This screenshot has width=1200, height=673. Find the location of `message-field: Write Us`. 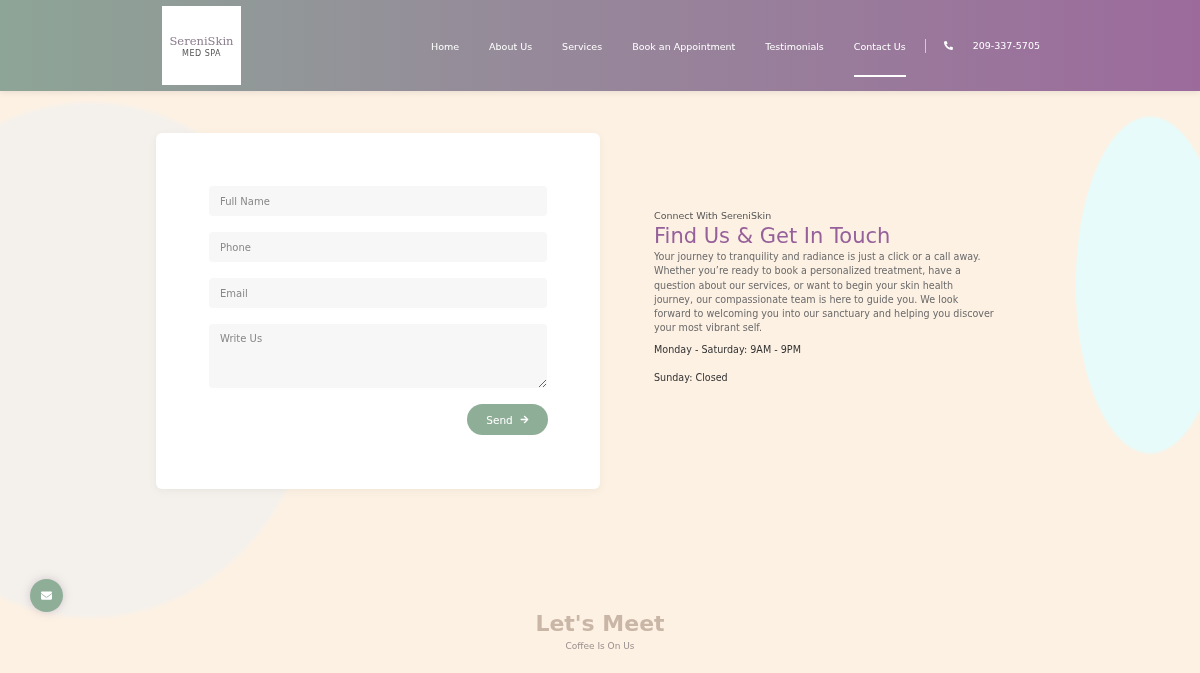

message-field: Write Us is located at coordinates (378, 356).